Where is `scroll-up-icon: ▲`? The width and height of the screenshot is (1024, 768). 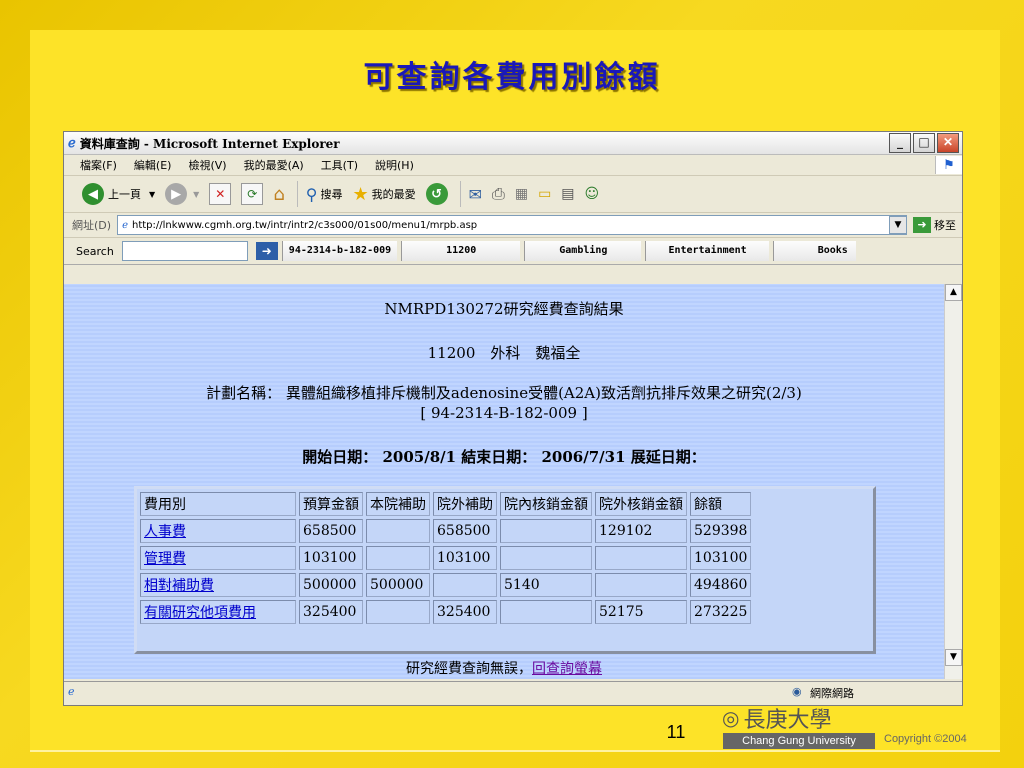
scroll-up-icon: ▲ is located at coordinates (953, 292).